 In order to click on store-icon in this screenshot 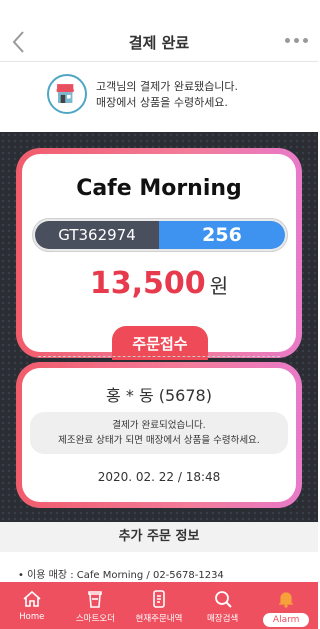, I will do `click(67, 94)`.